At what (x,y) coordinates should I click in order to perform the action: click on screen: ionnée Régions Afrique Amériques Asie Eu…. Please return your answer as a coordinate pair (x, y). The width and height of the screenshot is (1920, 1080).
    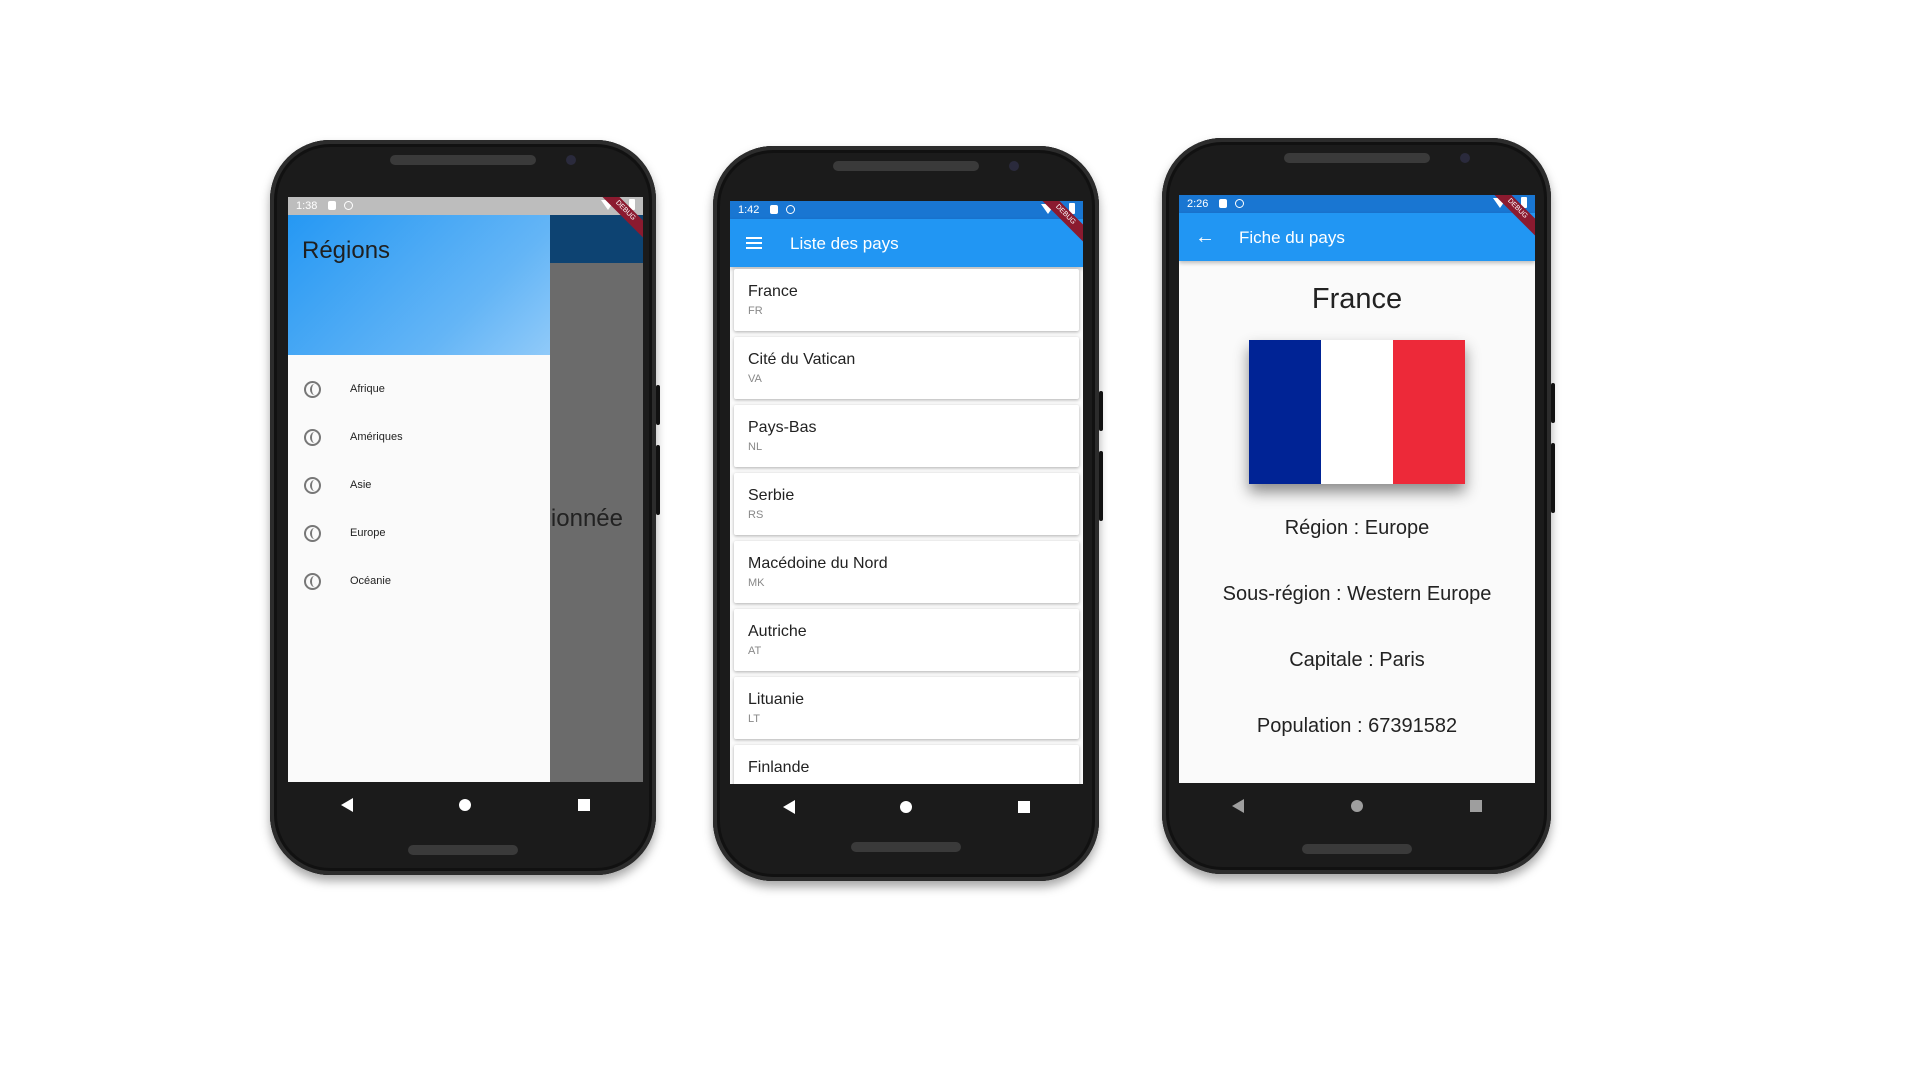
    Looking at the image, I should click on (465, 489).